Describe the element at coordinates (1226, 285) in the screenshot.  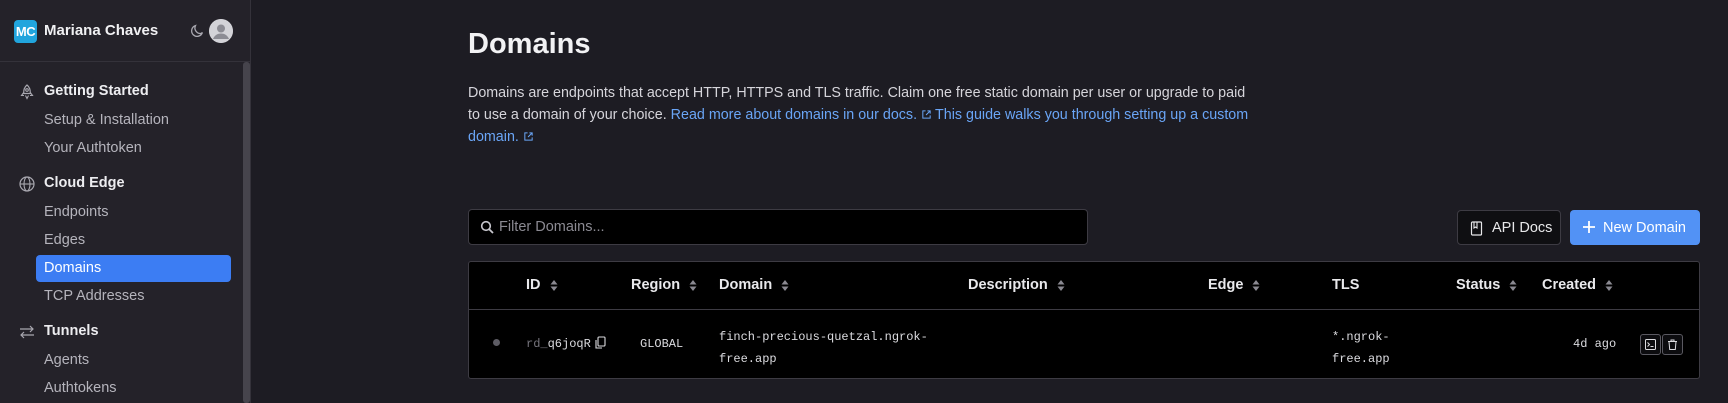
I see `column-label: Edge` at that location.